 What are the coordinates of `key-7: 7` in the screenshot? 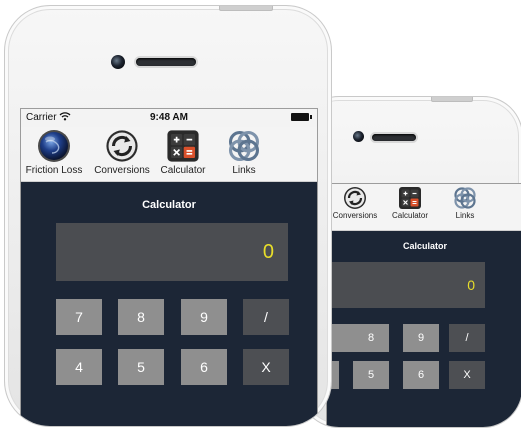 It's located at (79, 317).